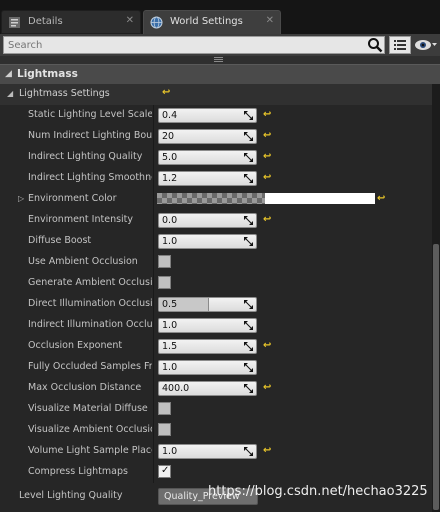 The height and width of the screenshot is (512, 440). What do you see at coordinates (194, 45) in the screenshot?
I see `search-input` at bounding box center [194, 45].